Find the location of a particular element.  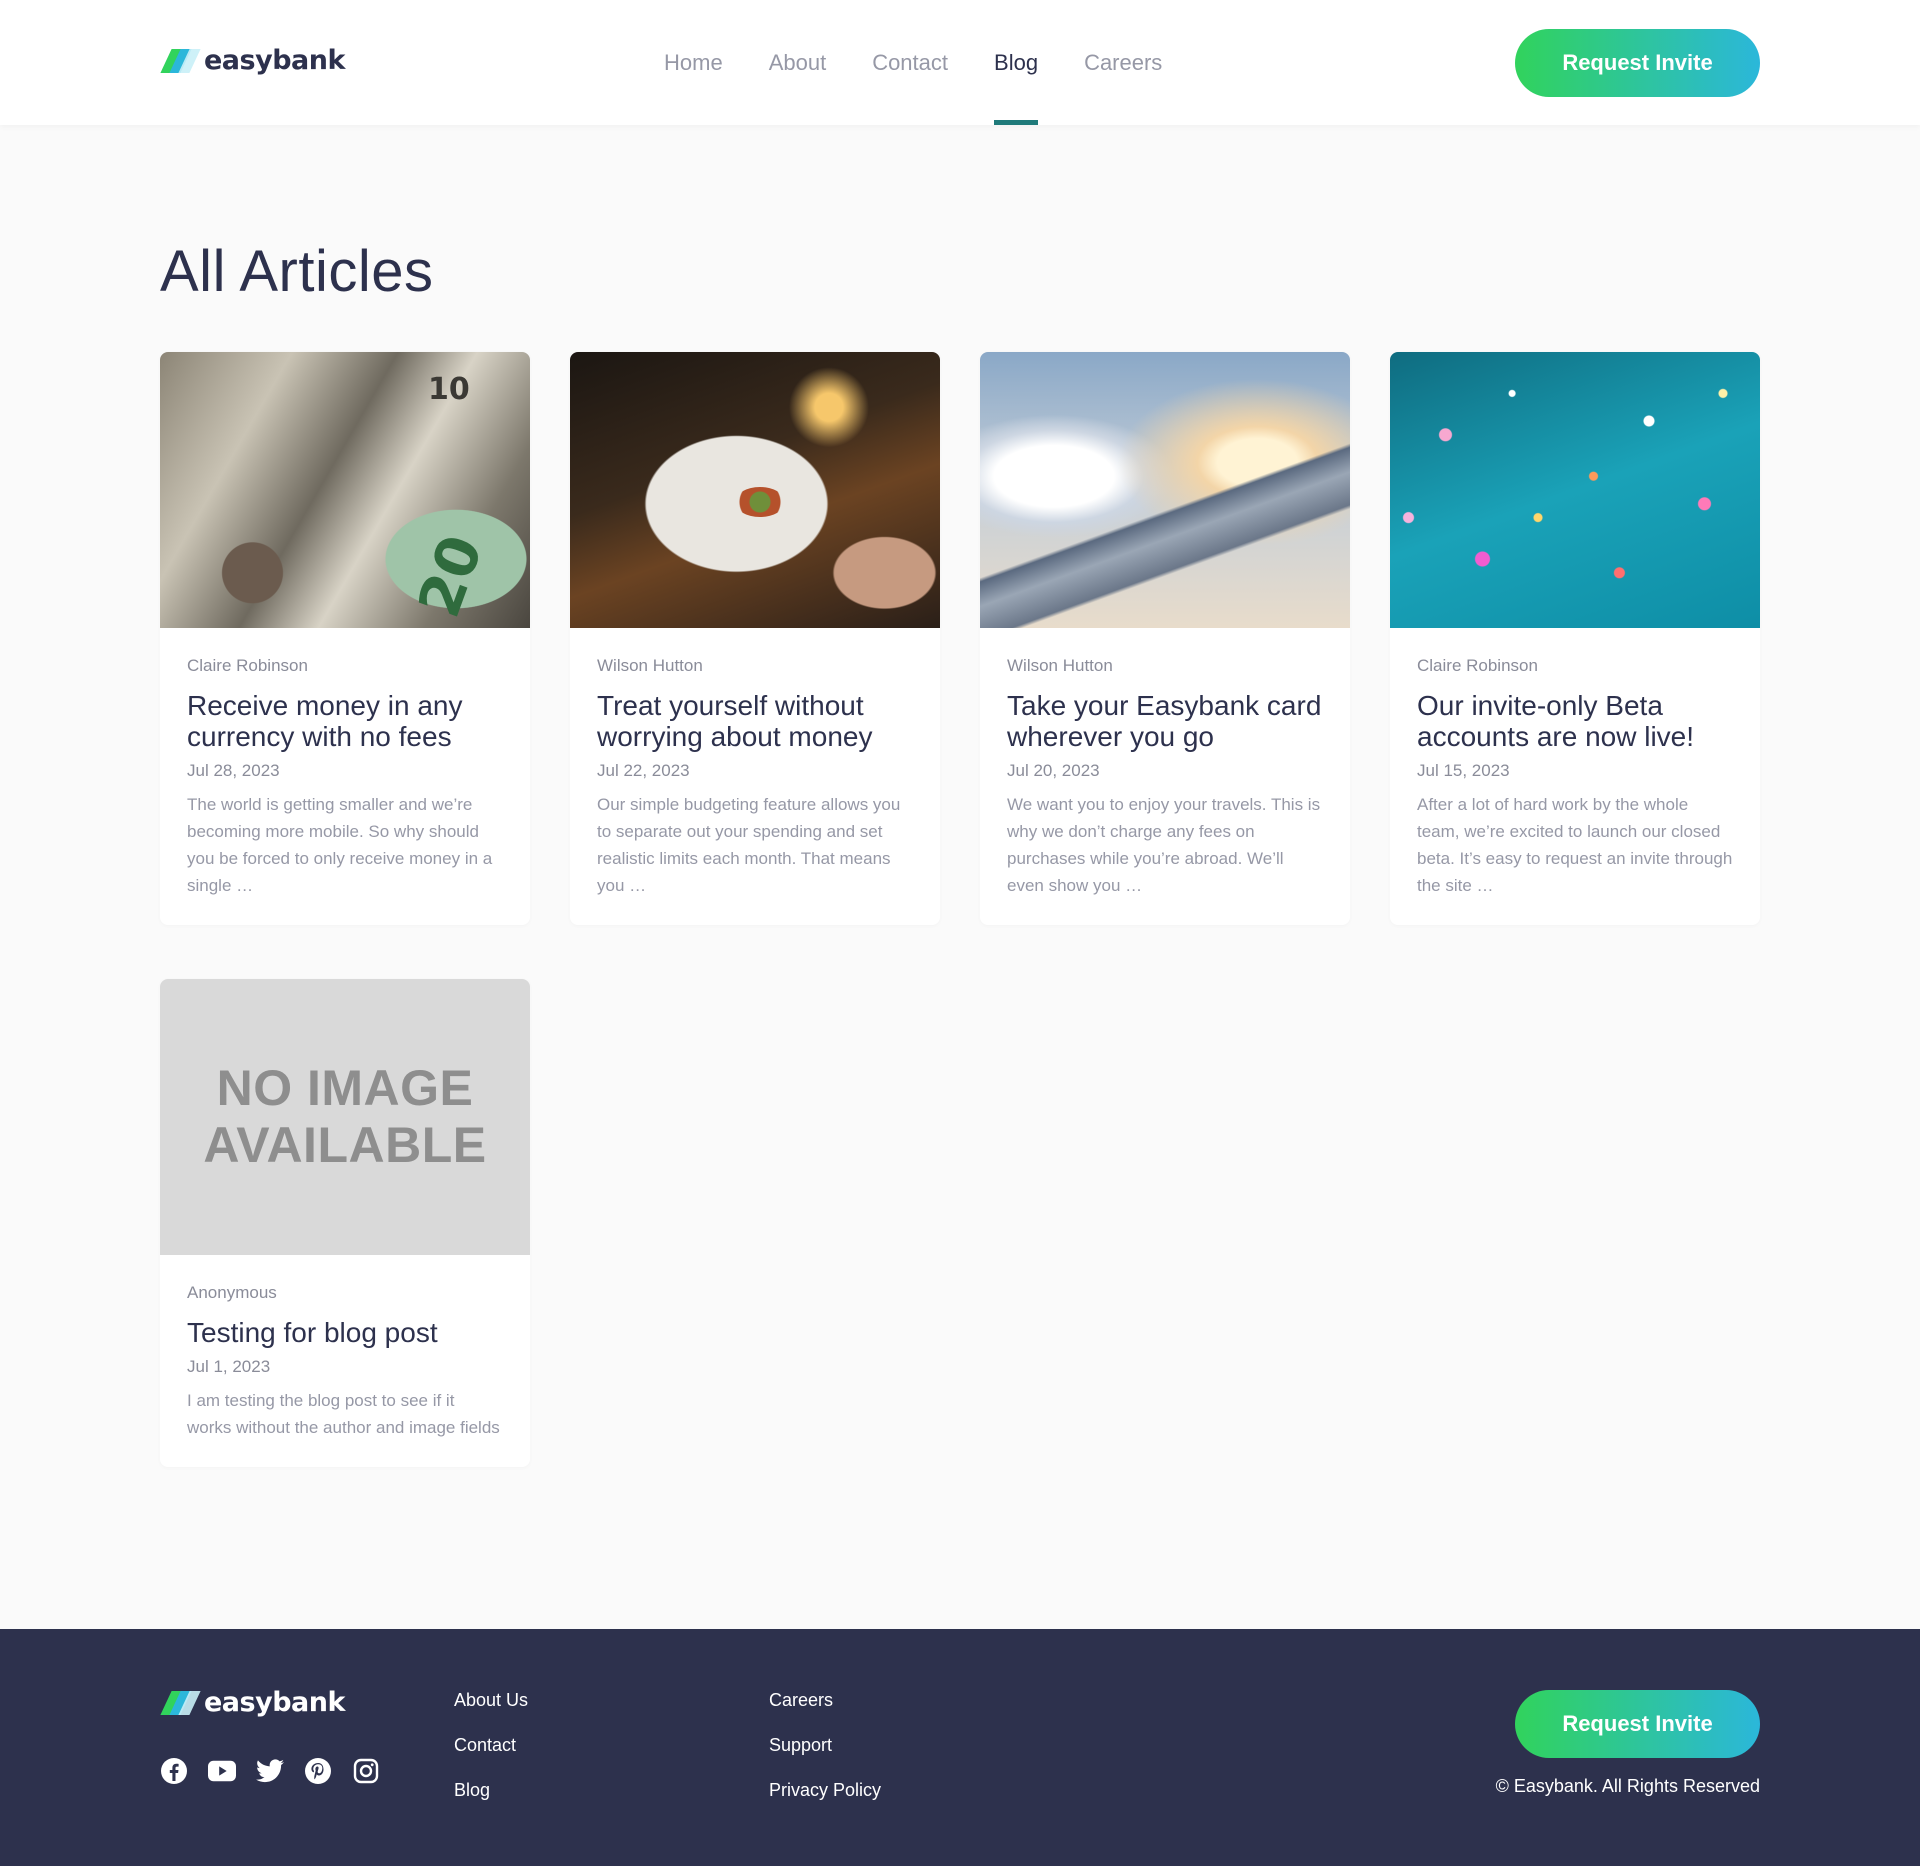

article-date: Jul 22, 2023 is located at coordinates (643, 770).